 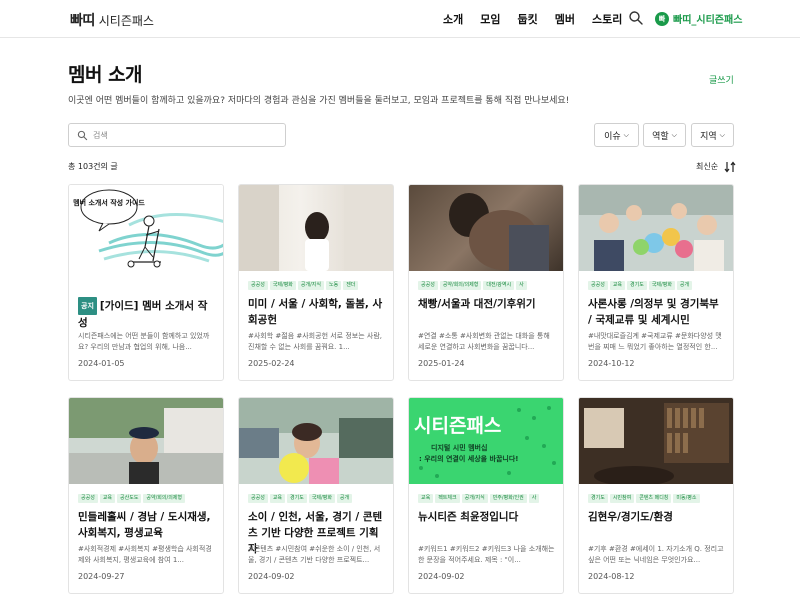 I want to click on tag: 공산도도, so click(x=129, y=498).